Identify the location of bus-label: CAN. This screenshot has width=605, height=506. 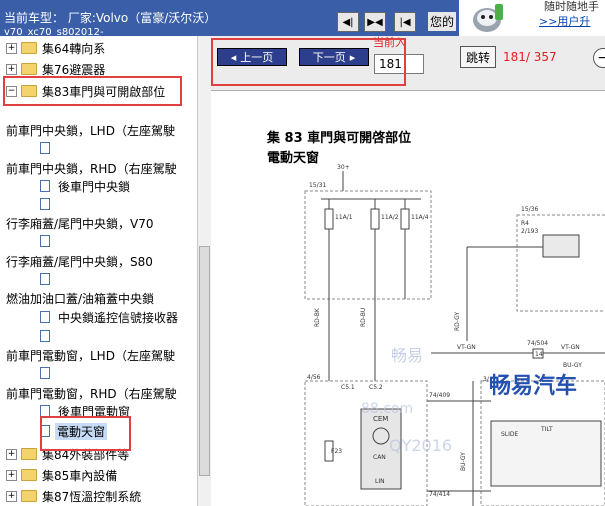
(379, 457).